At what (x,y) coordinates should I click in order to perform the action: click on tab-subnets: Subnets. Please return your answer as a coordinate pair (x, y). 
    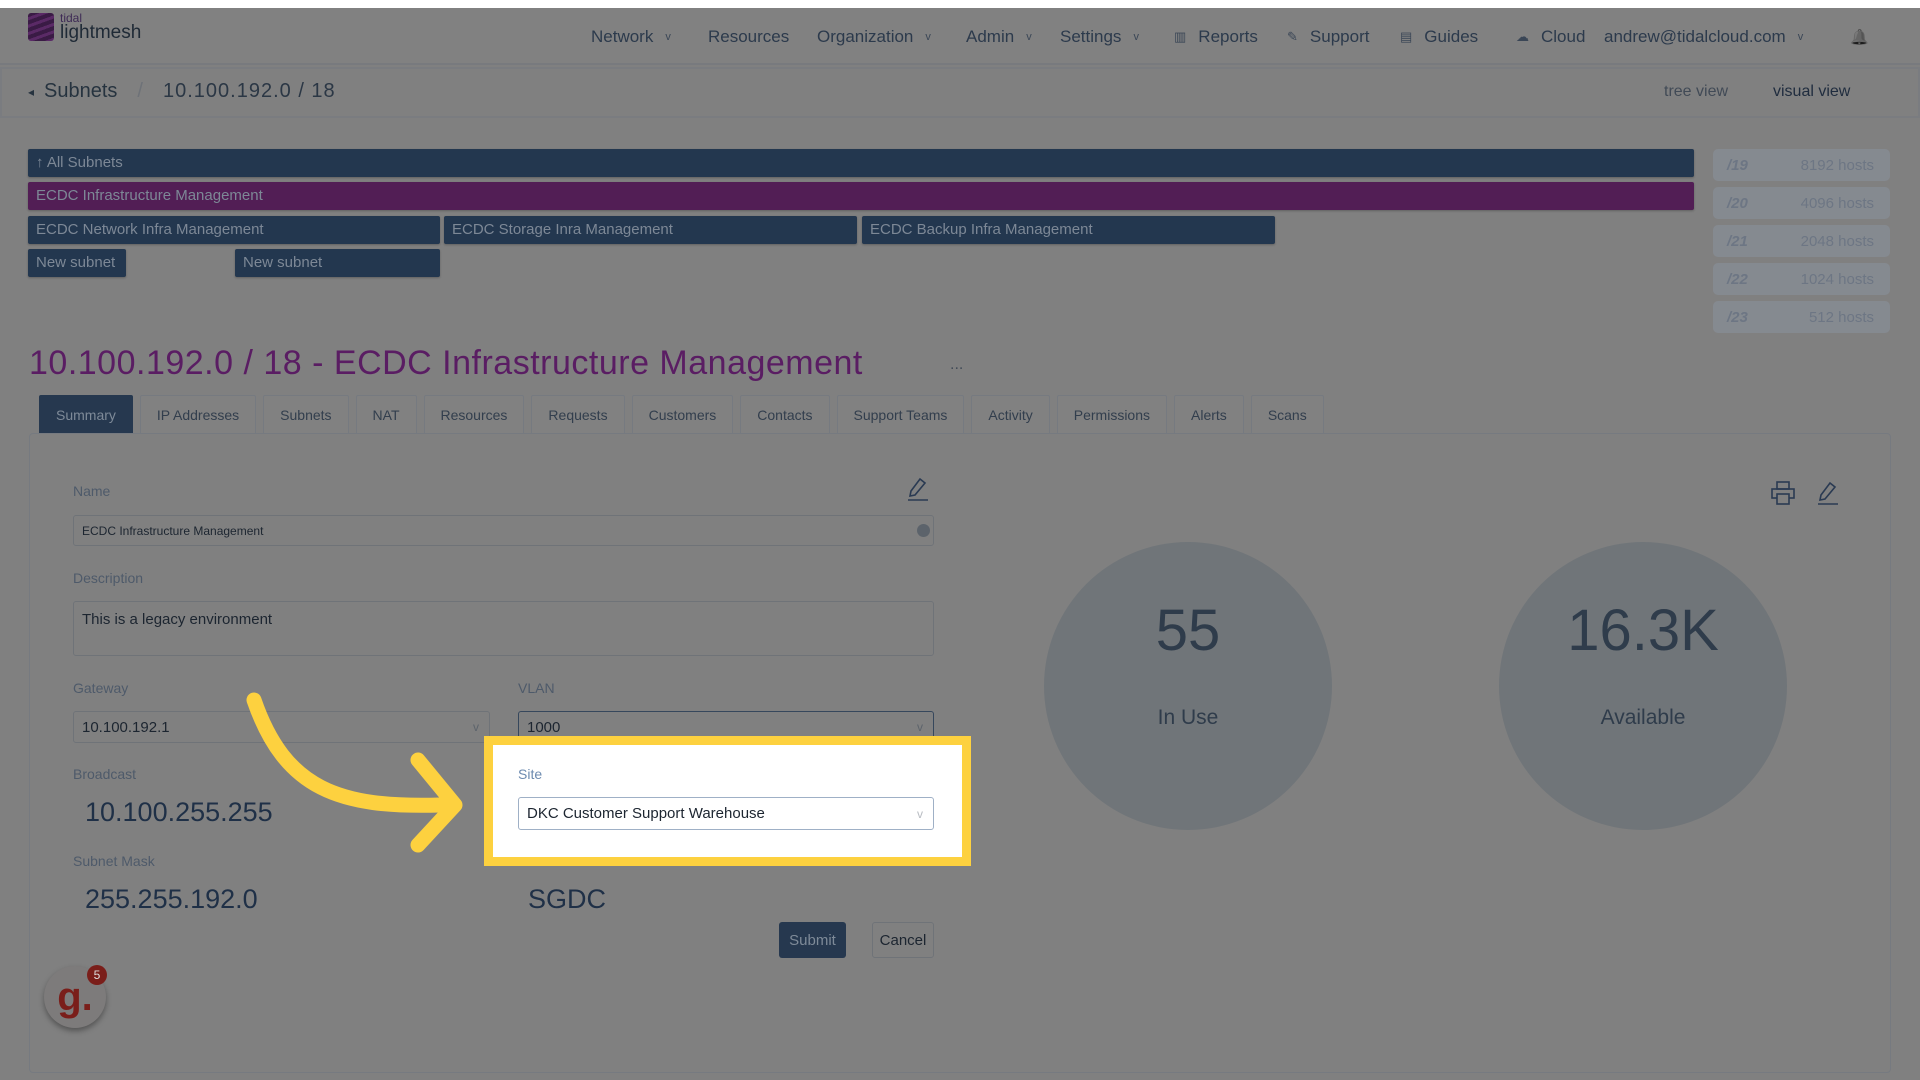
    Looking at the image, I should click on (306, 414).